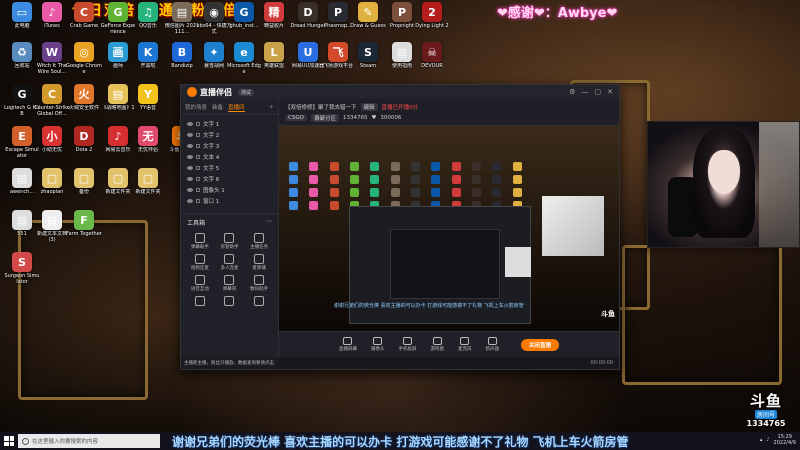 The width and height of the screenshot is (800, 450). Describe the element at coordinates (259, 241) in the screenshot. I see `tool-button: 主播任务` at that location.